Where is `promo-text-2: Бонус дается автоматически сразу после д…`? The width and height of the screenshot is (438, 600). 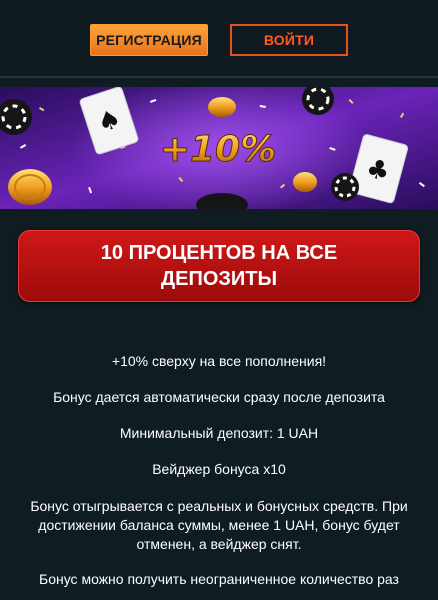
promo-text-2: Бонус дается автоматически сразу после д… is located at coordinates (219, 397).